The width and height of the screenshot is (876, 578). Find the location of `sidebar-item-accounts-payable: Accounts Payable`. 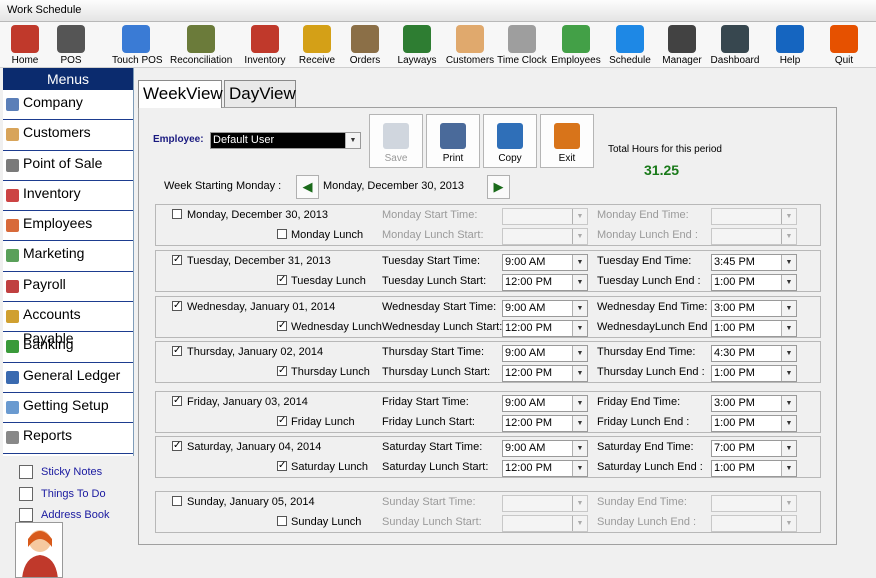

sidebar-item-accounts-payable: Accounts Payable is located at coordinates (68, 324).